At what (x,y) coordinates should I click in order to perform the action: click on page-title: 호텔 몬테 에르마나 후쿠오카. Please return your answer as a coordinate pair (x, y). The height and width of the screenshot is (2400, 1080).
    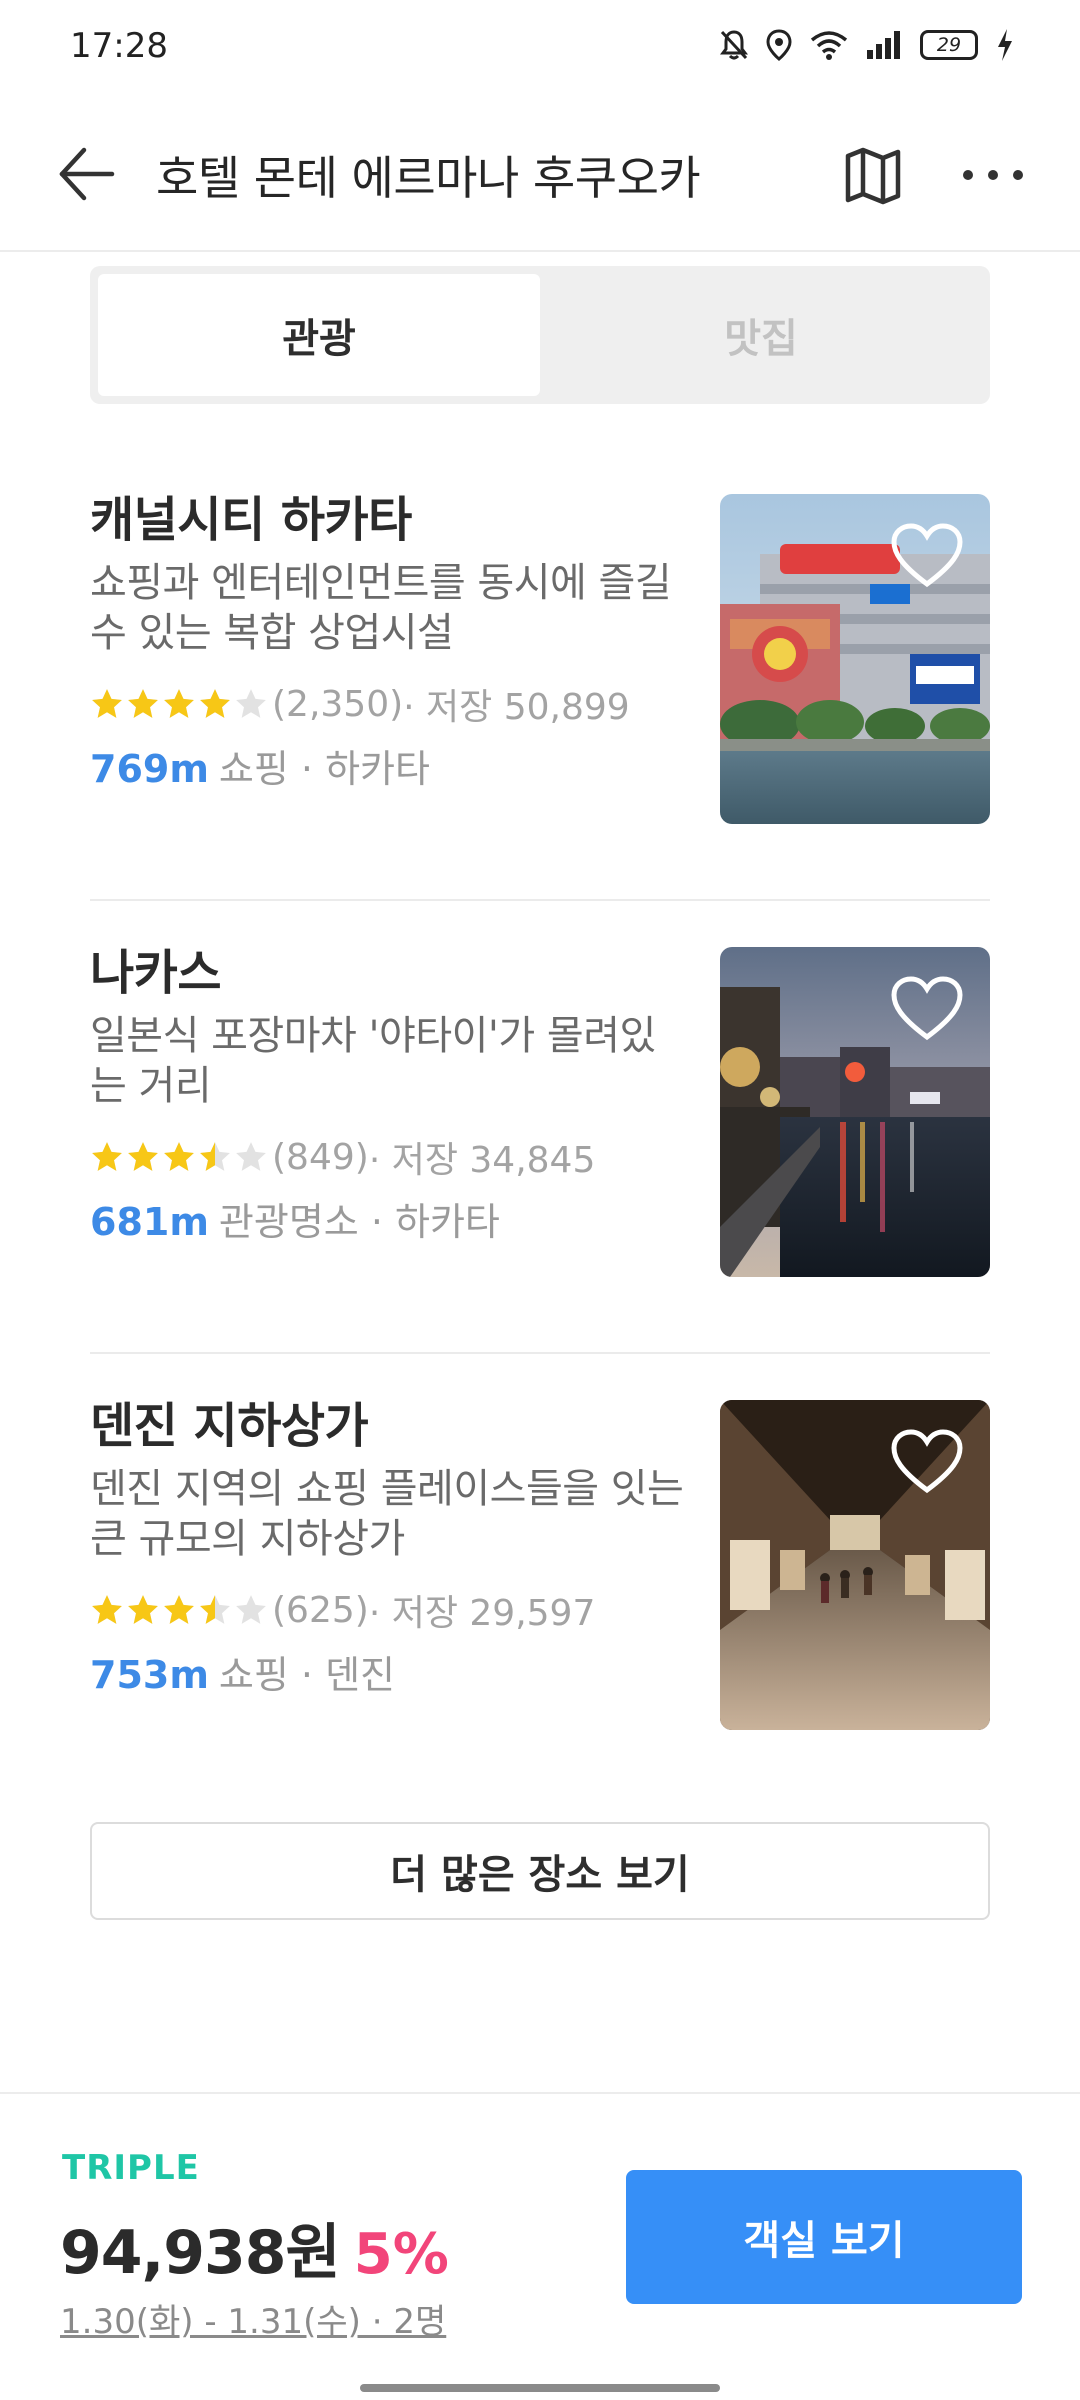
    Looking at the image, I should click on (428, 178).